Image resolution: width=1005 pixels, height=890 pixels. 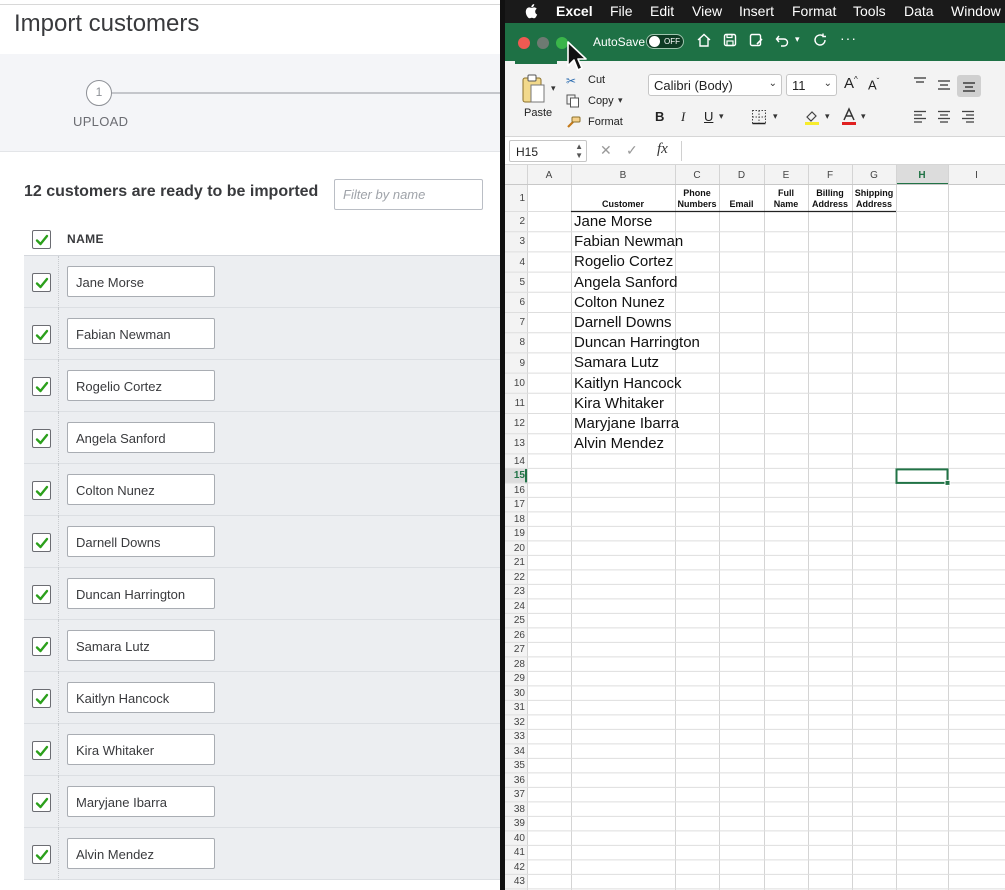 What do you see at coordinates (141, 489) in the screenshot?
I see `customer-name-field: Colton Nunez` at bounding box center [141, 489].